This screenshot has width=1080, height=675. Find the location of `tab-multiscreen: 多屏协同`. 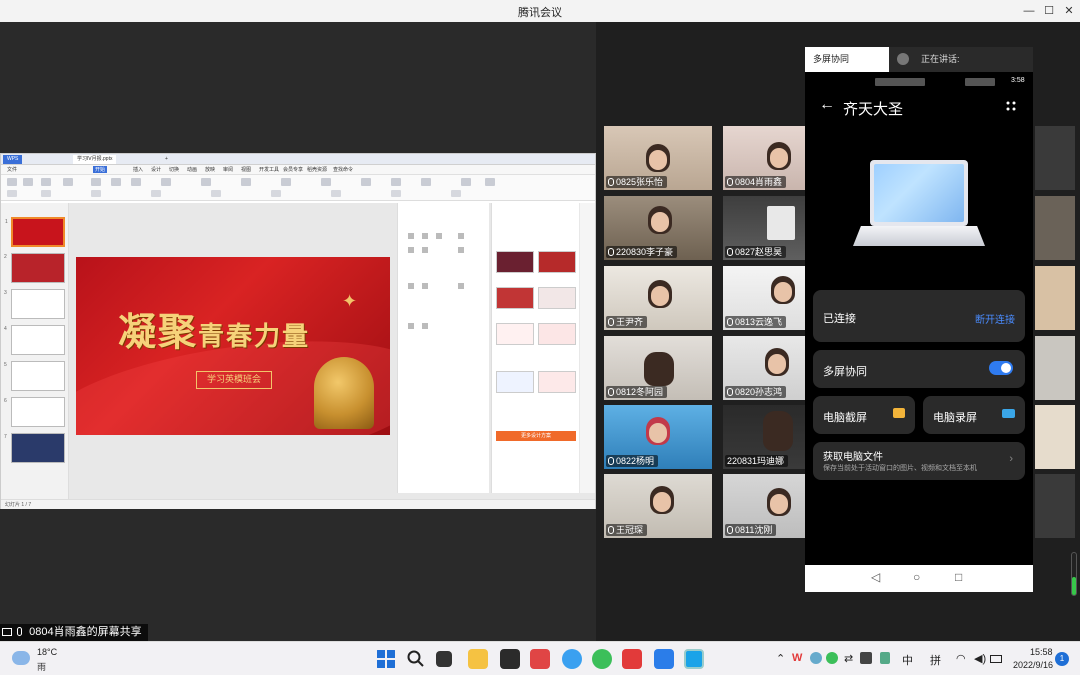

tab-multiscreen: 多屏协同 is located at coordinates (847, 59).